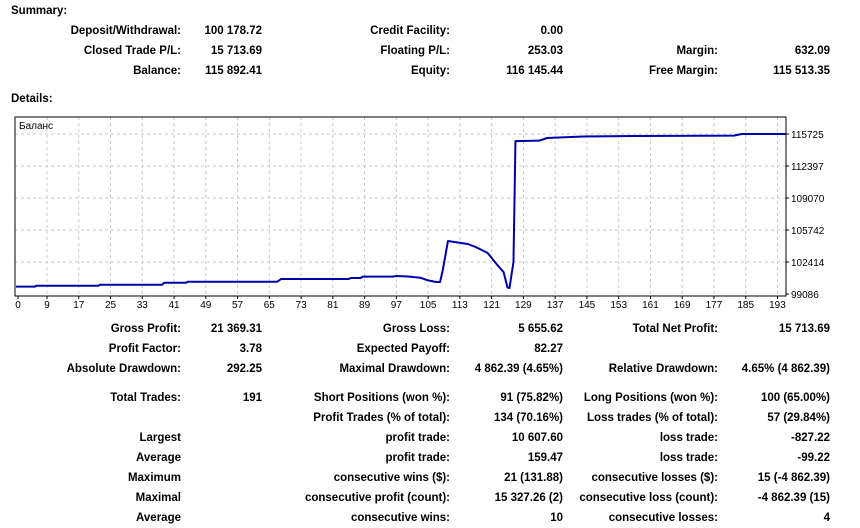 This screenshot has height=528, width=860. What do you see at coordinates (618, 305) in the screenshot?
I see `x-tick-label: 153` at bounding box center [618, 305].